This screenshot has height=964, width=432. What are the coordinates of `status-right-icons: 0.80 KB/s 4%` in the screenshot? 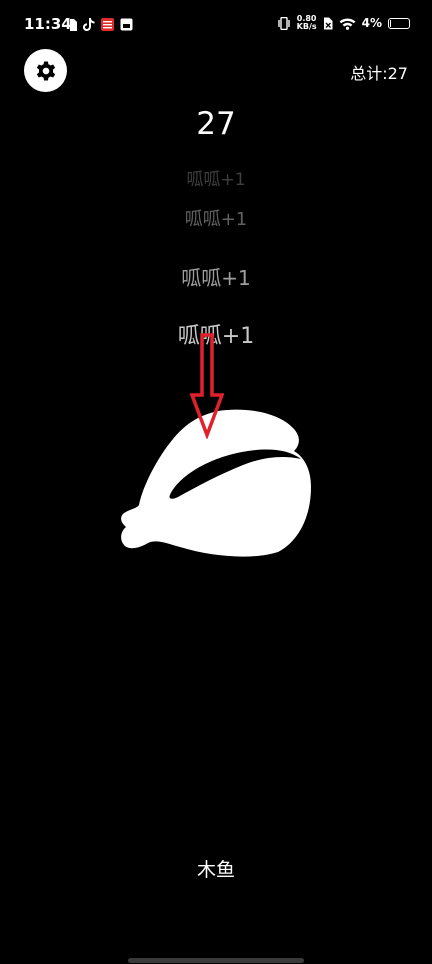 It's located at (343, 23).